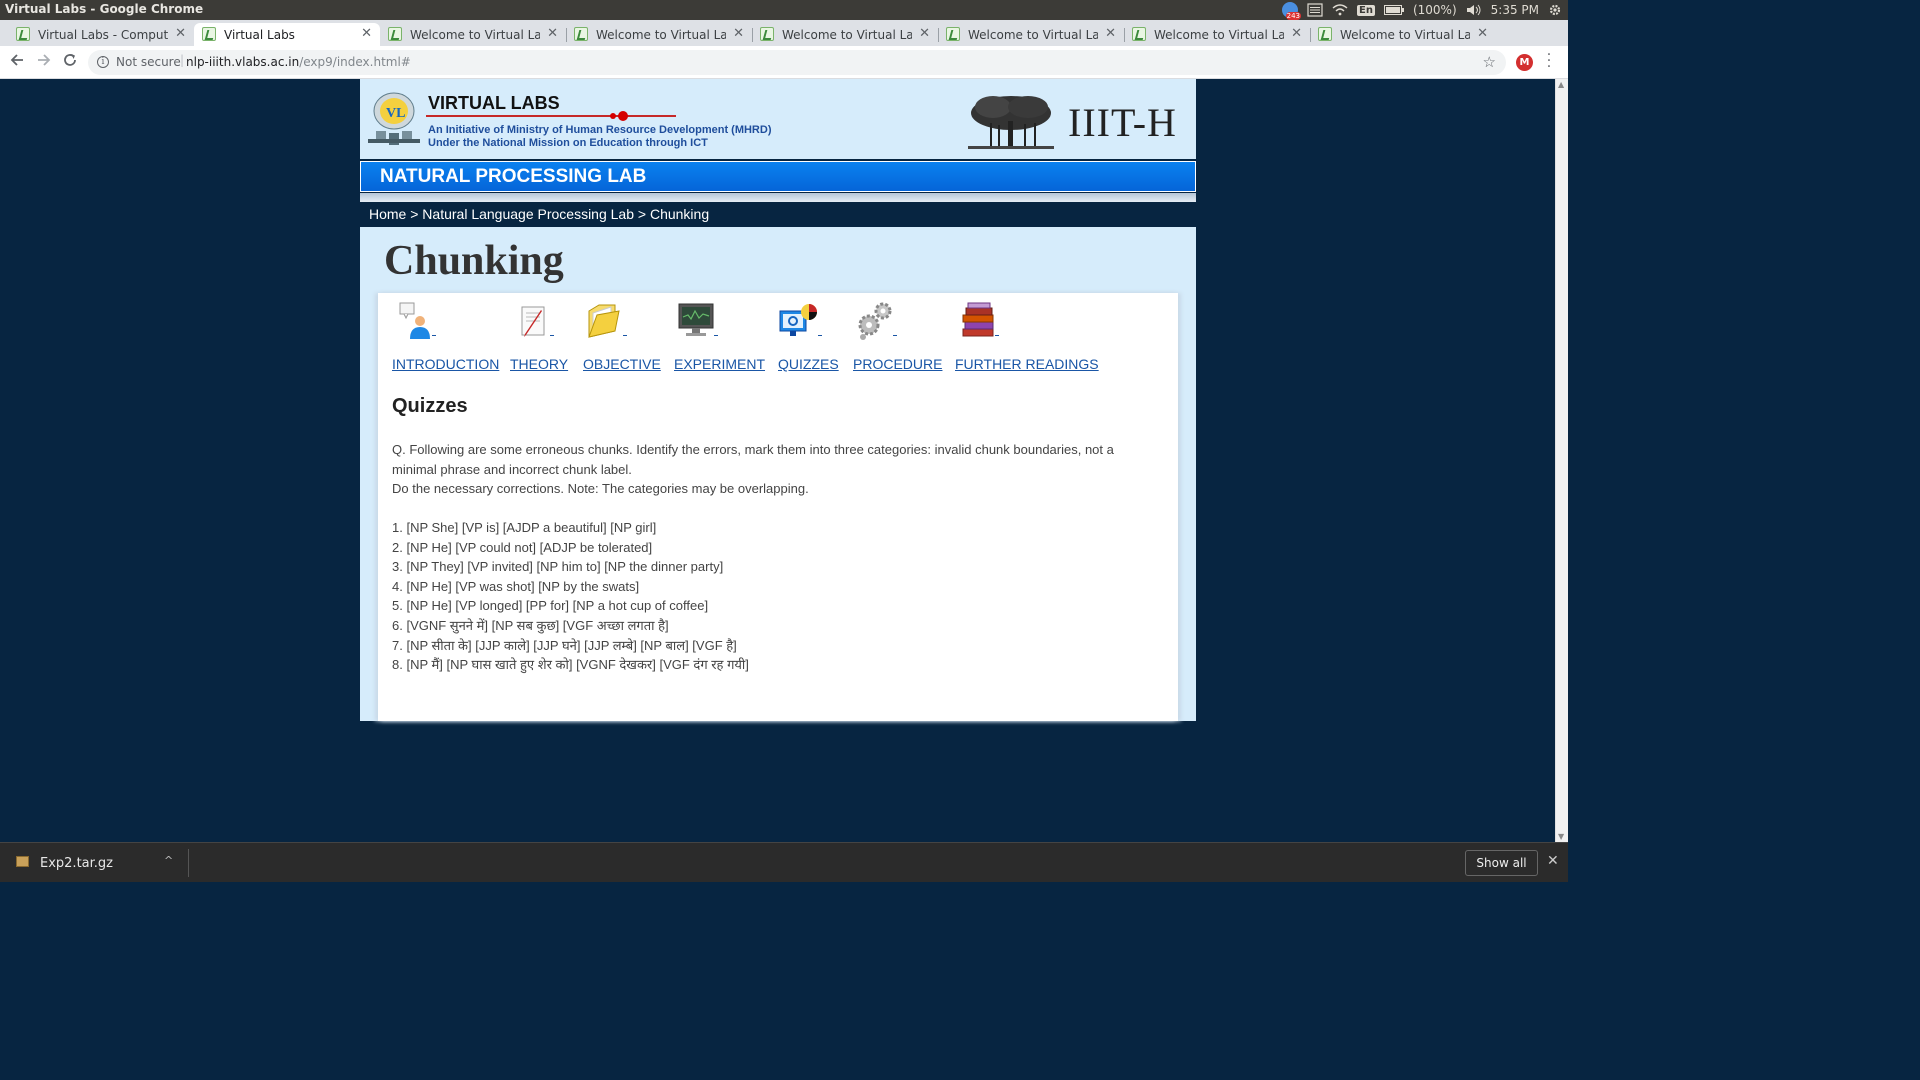 This screenshot has width=1920, height=1080. Describe the element at coordinates (696, 319) in the screenshot. I see `monitor-icon` at that location.